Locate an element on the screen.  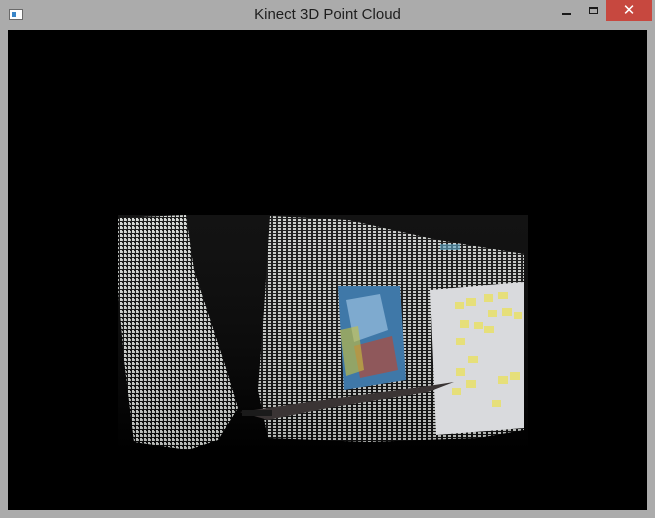
maximize-icon is located at coordinates (593, 10).